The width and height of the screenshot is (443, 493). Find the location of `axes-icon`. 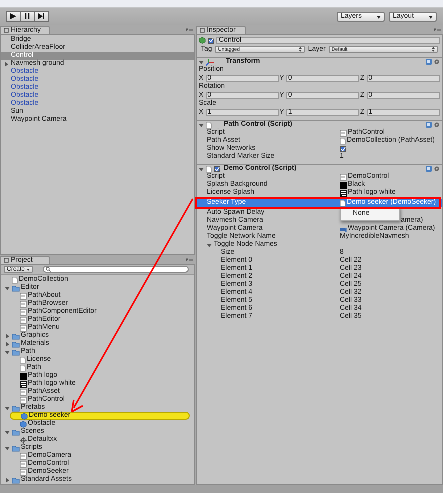

axes-icon is located at coordinates (210, 62).